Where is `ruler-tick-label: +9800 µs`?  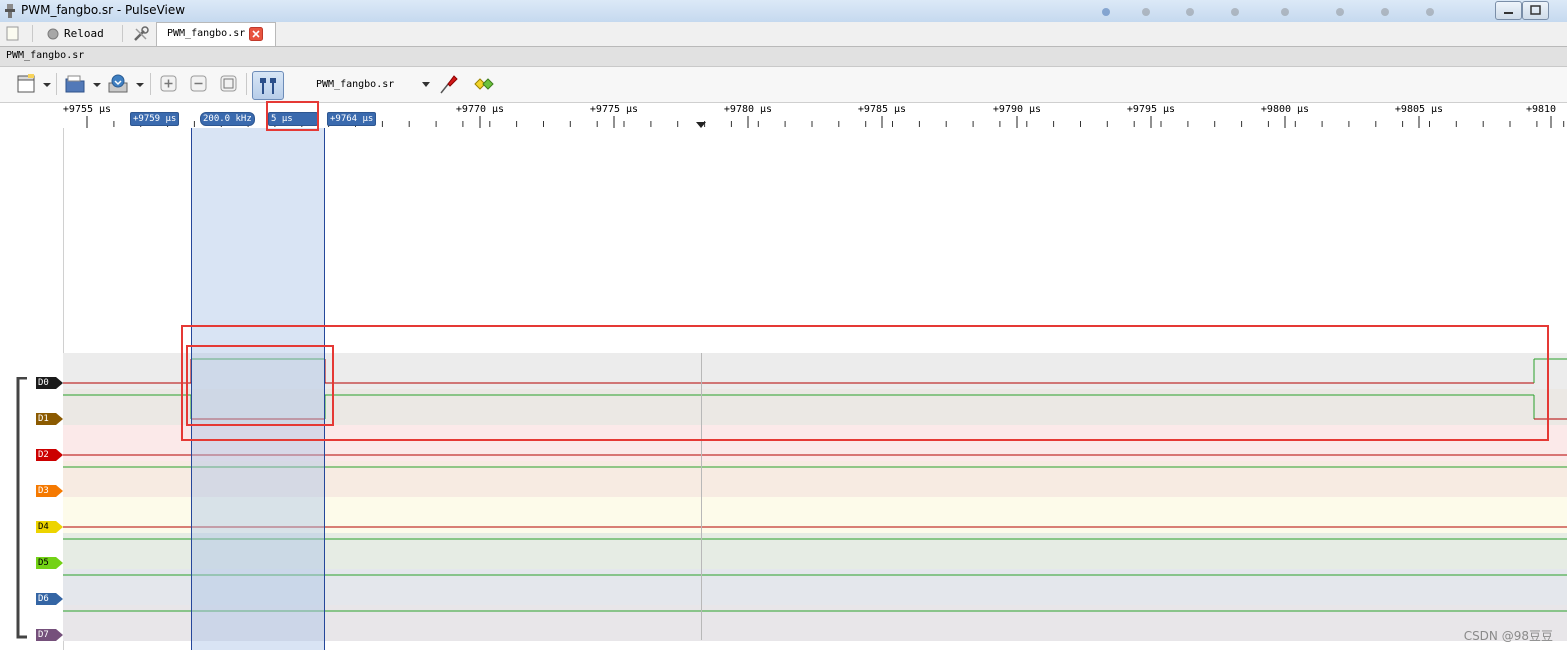 ruler-tick-label: +9800 µs is located at coordinates (1285, 109).